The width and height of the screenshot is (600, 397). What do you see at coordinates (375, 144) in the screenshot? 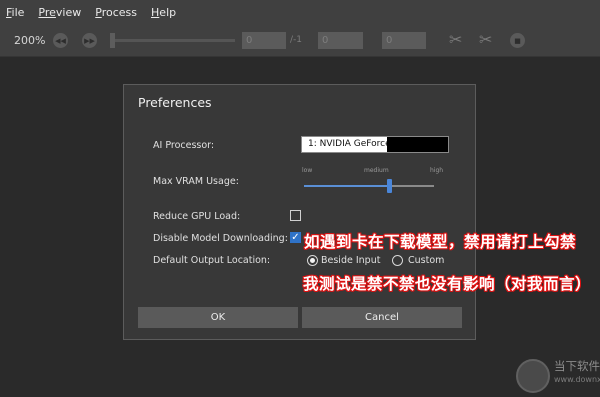
I see `ai-processor-select: 1: NVIDIA GeForce G` at bounding box center [375, 144].